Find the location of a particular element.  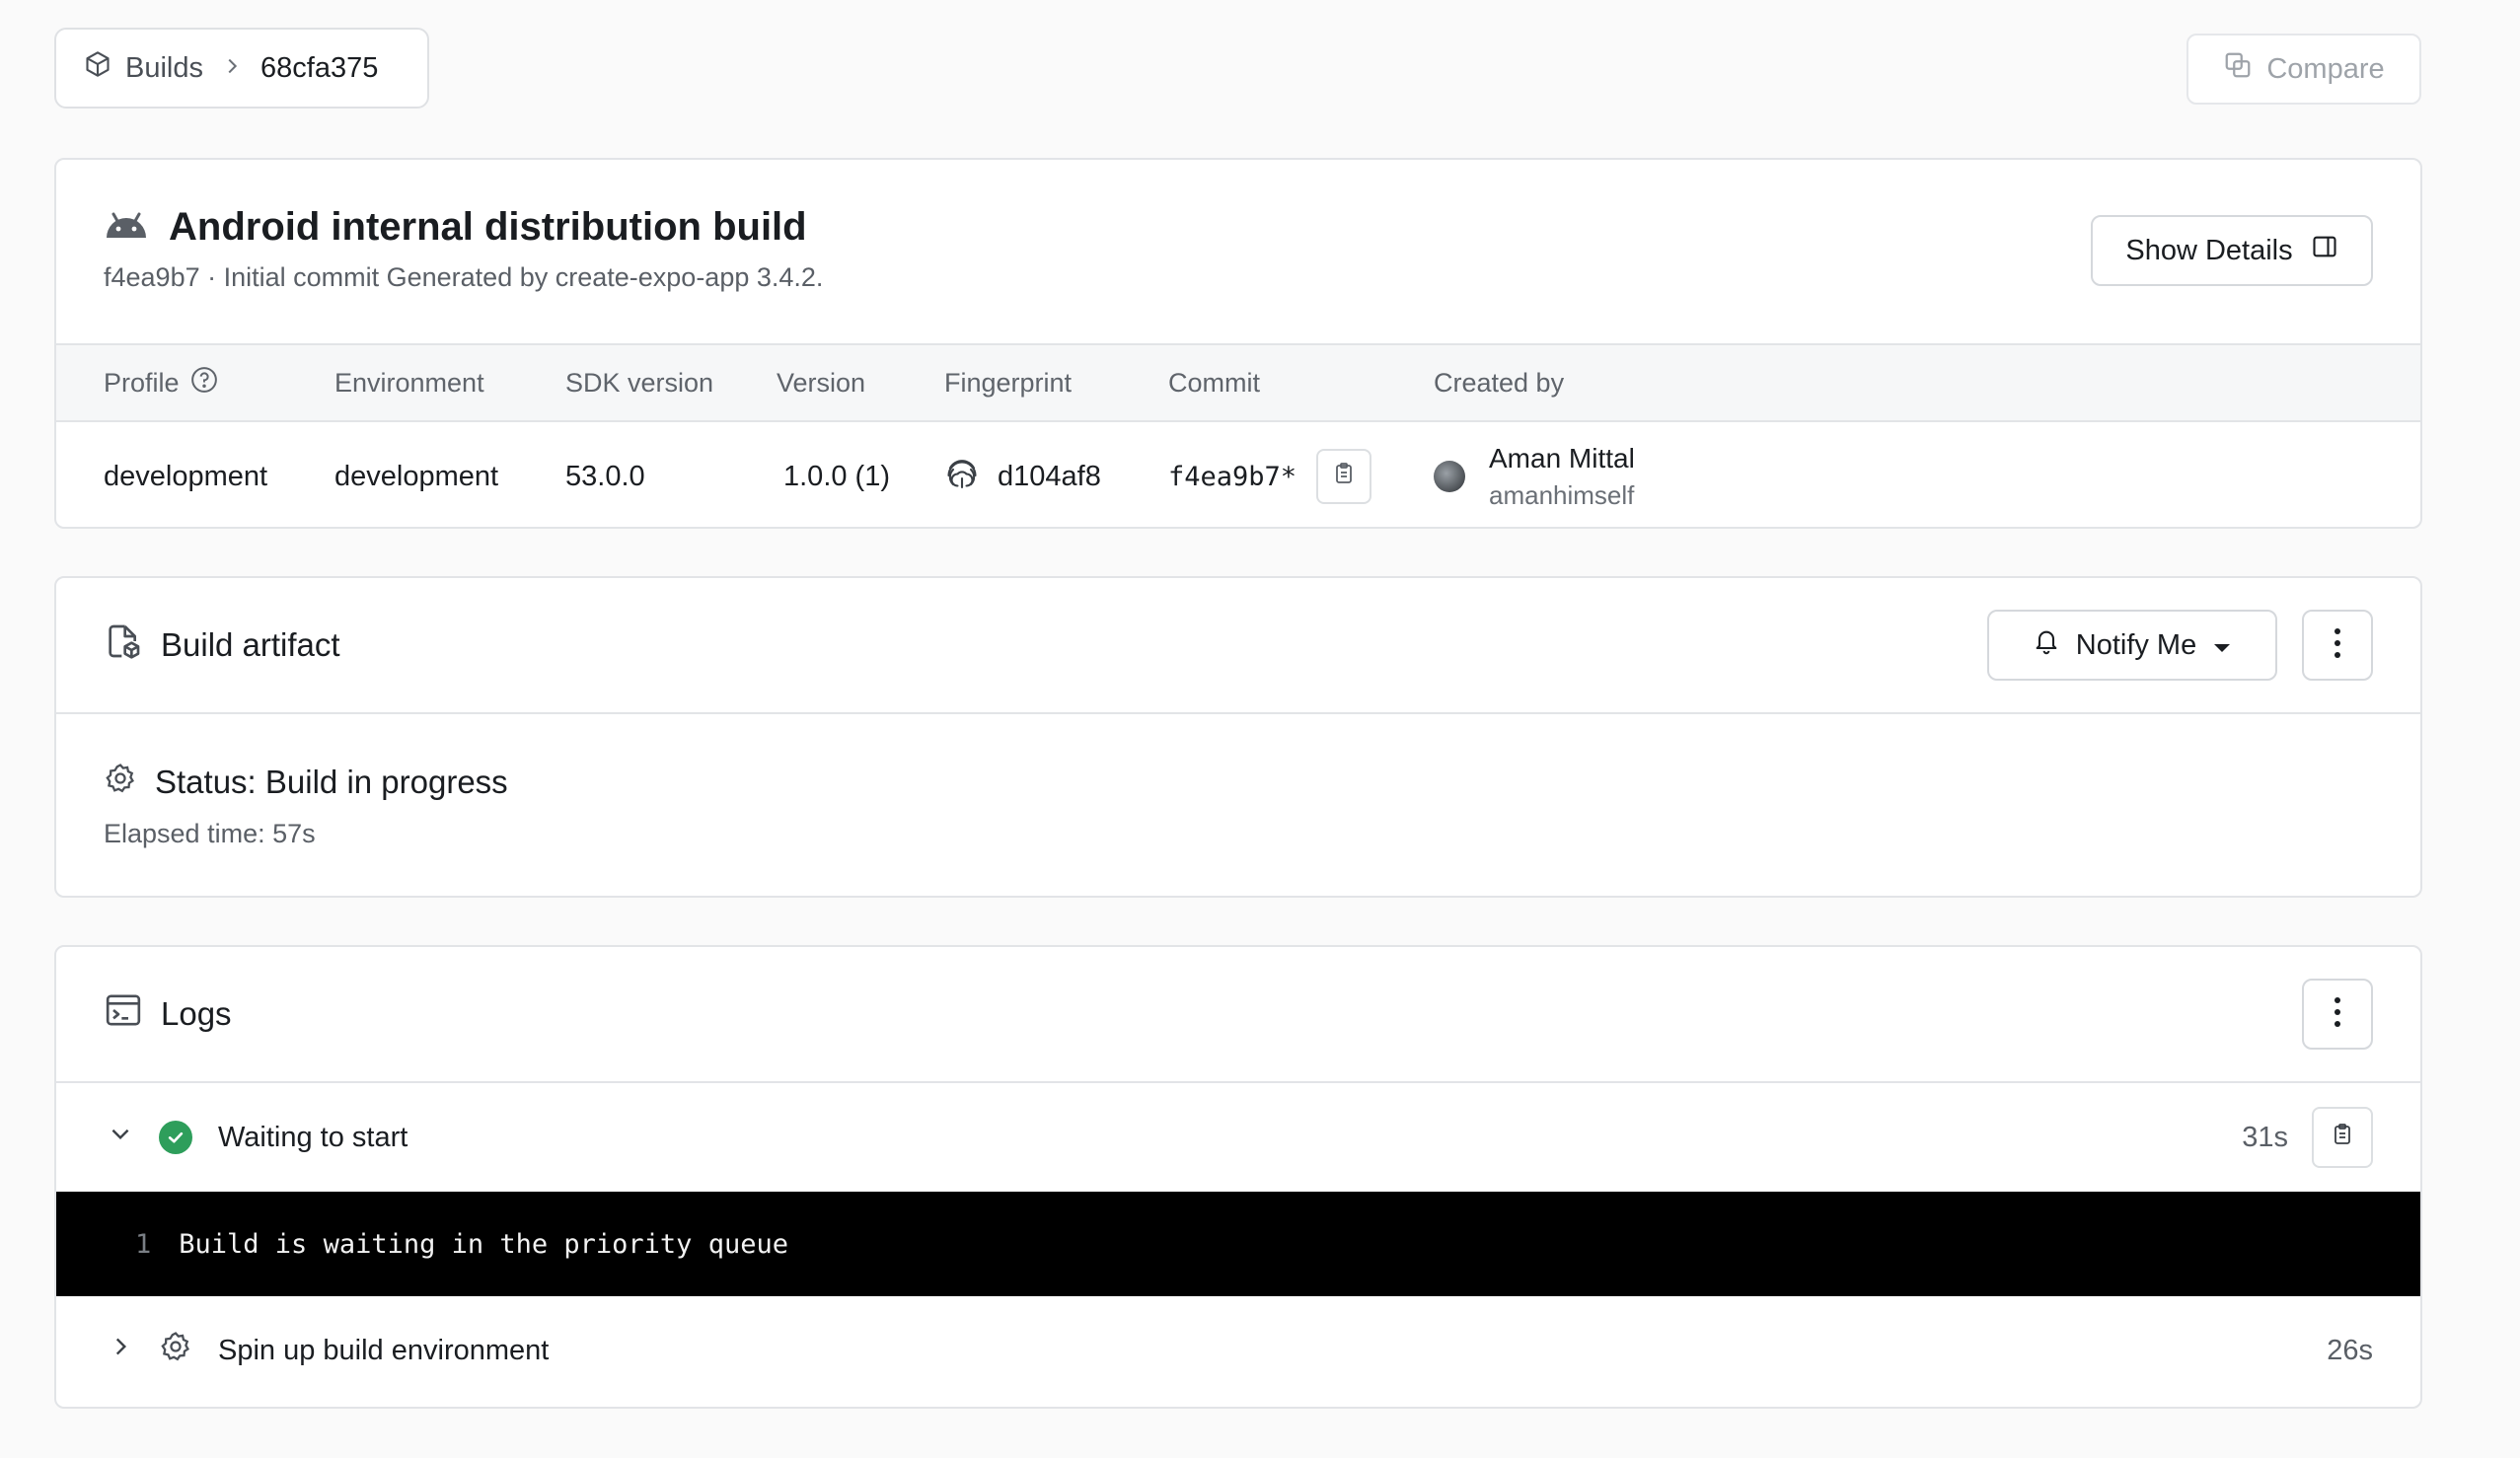

commit-value: f4ea9b7* is located at coordinates (1270, 474).